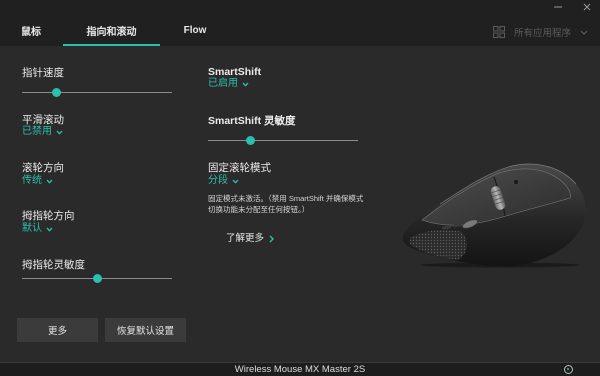  I want to click on thumbwheel-sensitivity-slider, so click(97, 278).